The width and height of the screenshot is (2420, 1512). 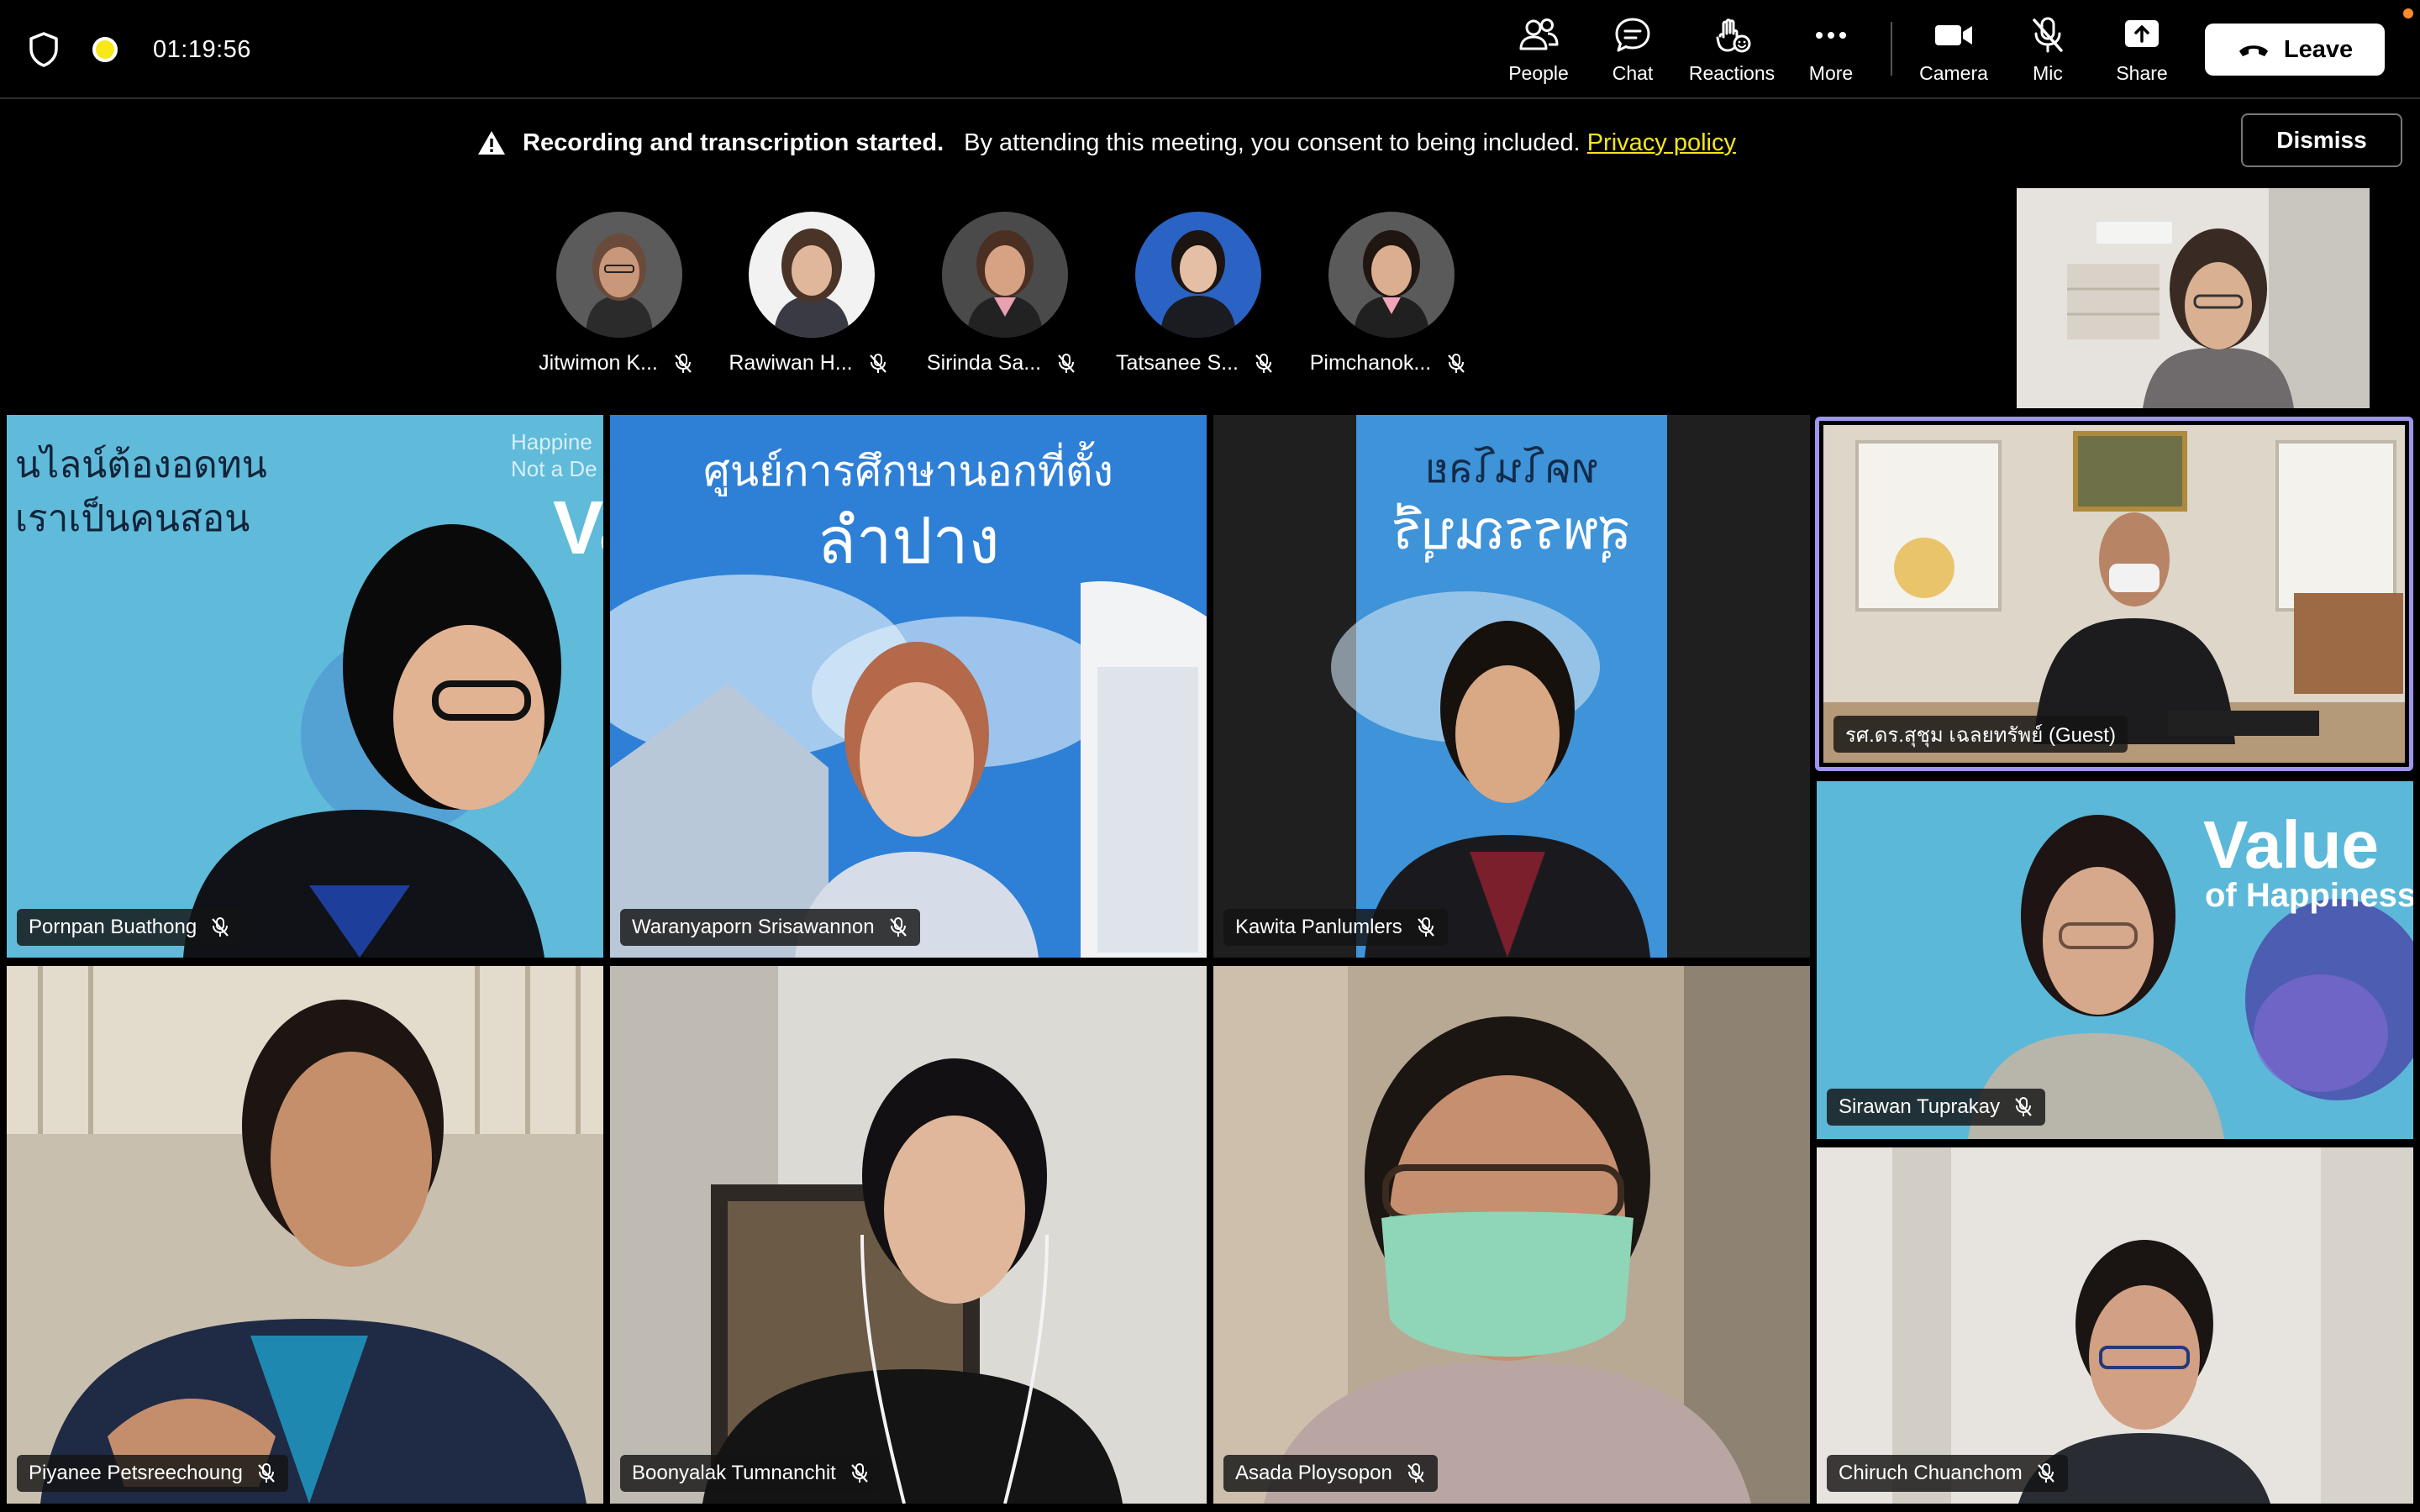 I want to click on reactions-icon, so click(x=1734, y=35).